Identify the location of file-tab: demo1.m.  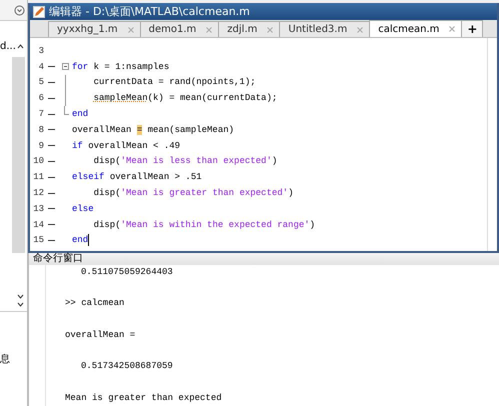
(180, 29).